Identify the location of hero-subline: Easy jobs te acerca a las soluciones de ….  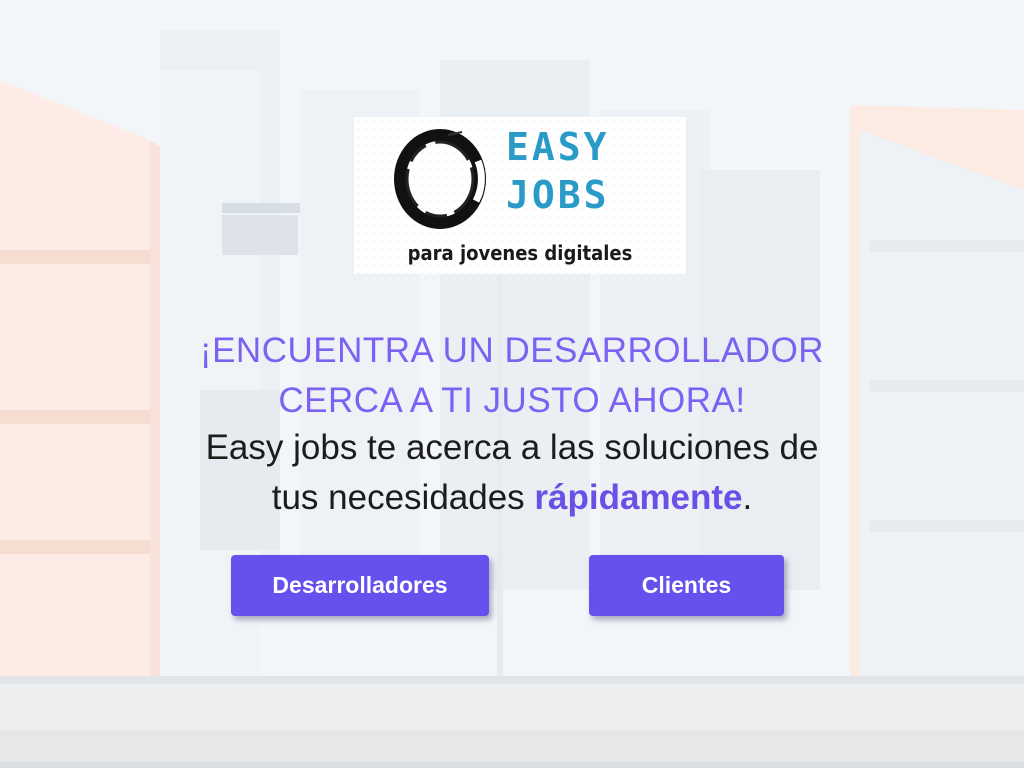
(512, 473).